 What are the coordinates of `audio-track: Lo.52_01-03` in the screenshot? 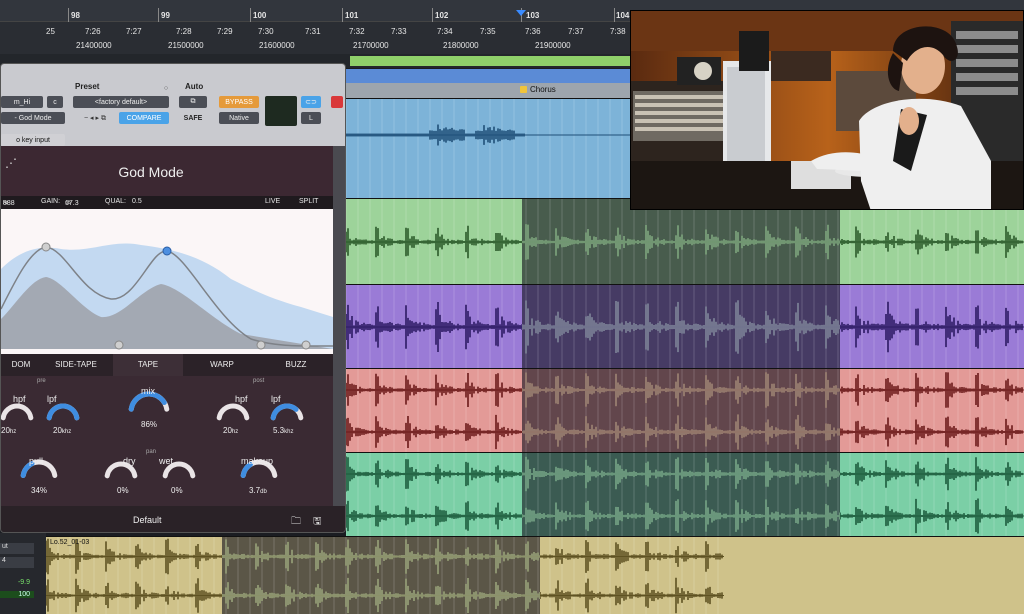 It's located at (535, 575).